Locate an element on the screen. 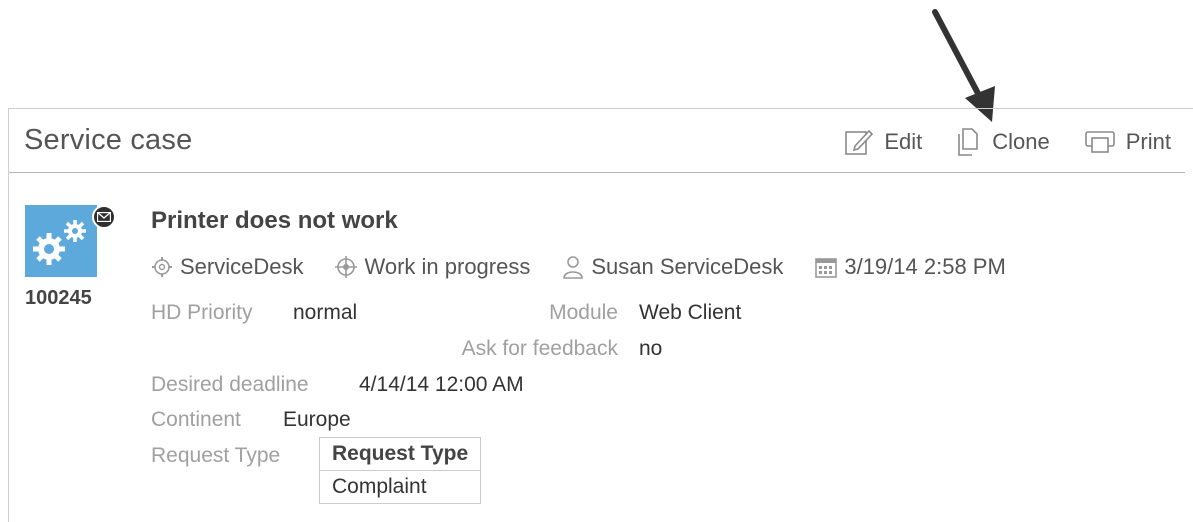 The width and height of the screenshot is (1193, 522). request-type-table: Request Type Complaint is located at coordinates (400, 470).